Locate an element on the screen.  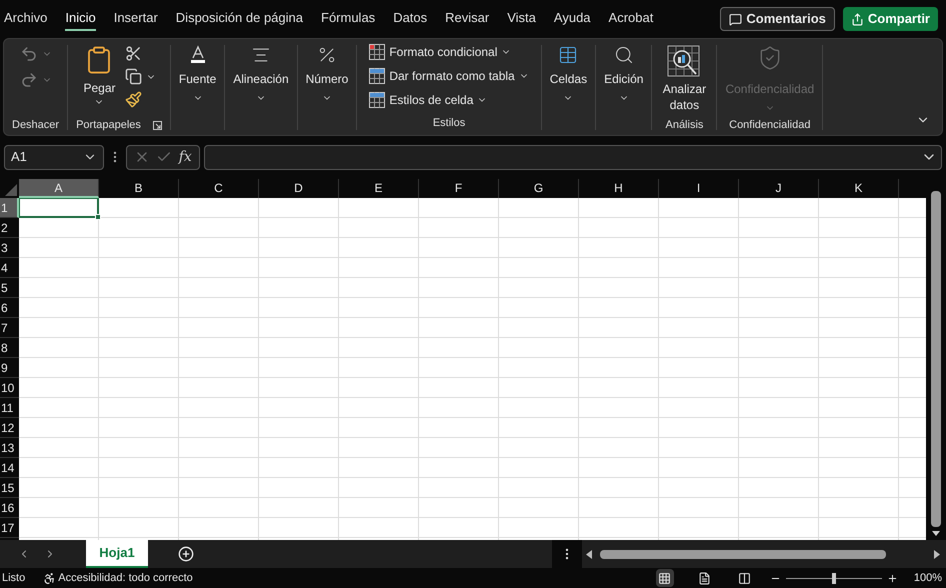
scroll-right-icon is located at coordinates (937, 554).